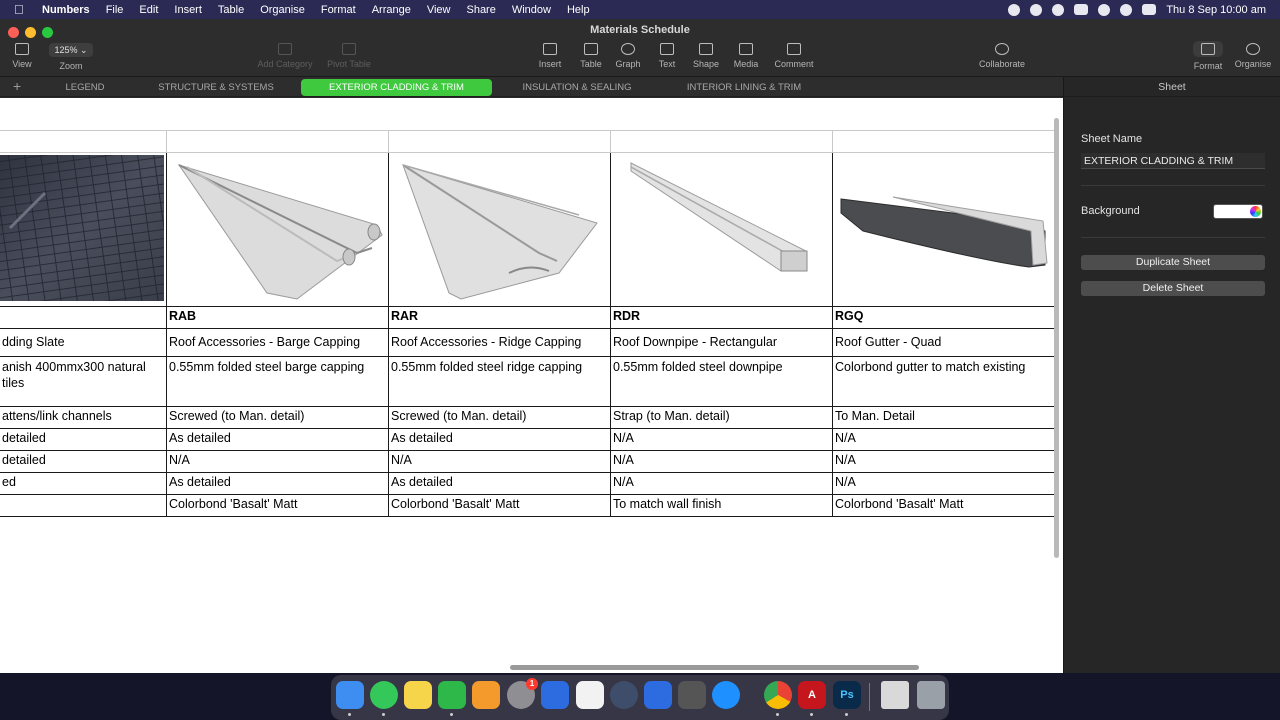 The image size is (1280, 720). What do you see at coordinates (1173, 161) in the screenshot?
I see `sheet-name-field: EXTERIOR CLADDING & TRIM` at bounding box center [1173, 161].